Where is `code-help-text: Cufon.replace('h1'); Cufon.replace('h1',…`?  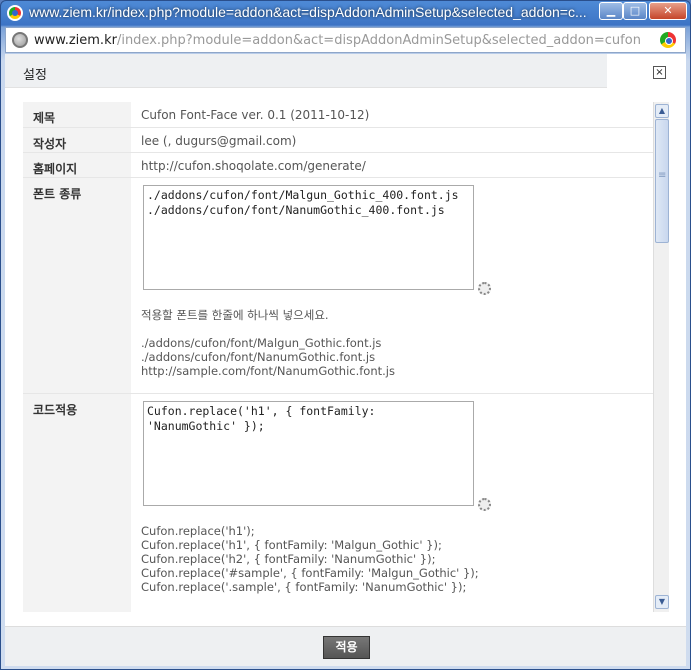
code-help-text: Cufon.replace('h1'); Cufon.replace('h1',… is located at coordinates (310, 568).